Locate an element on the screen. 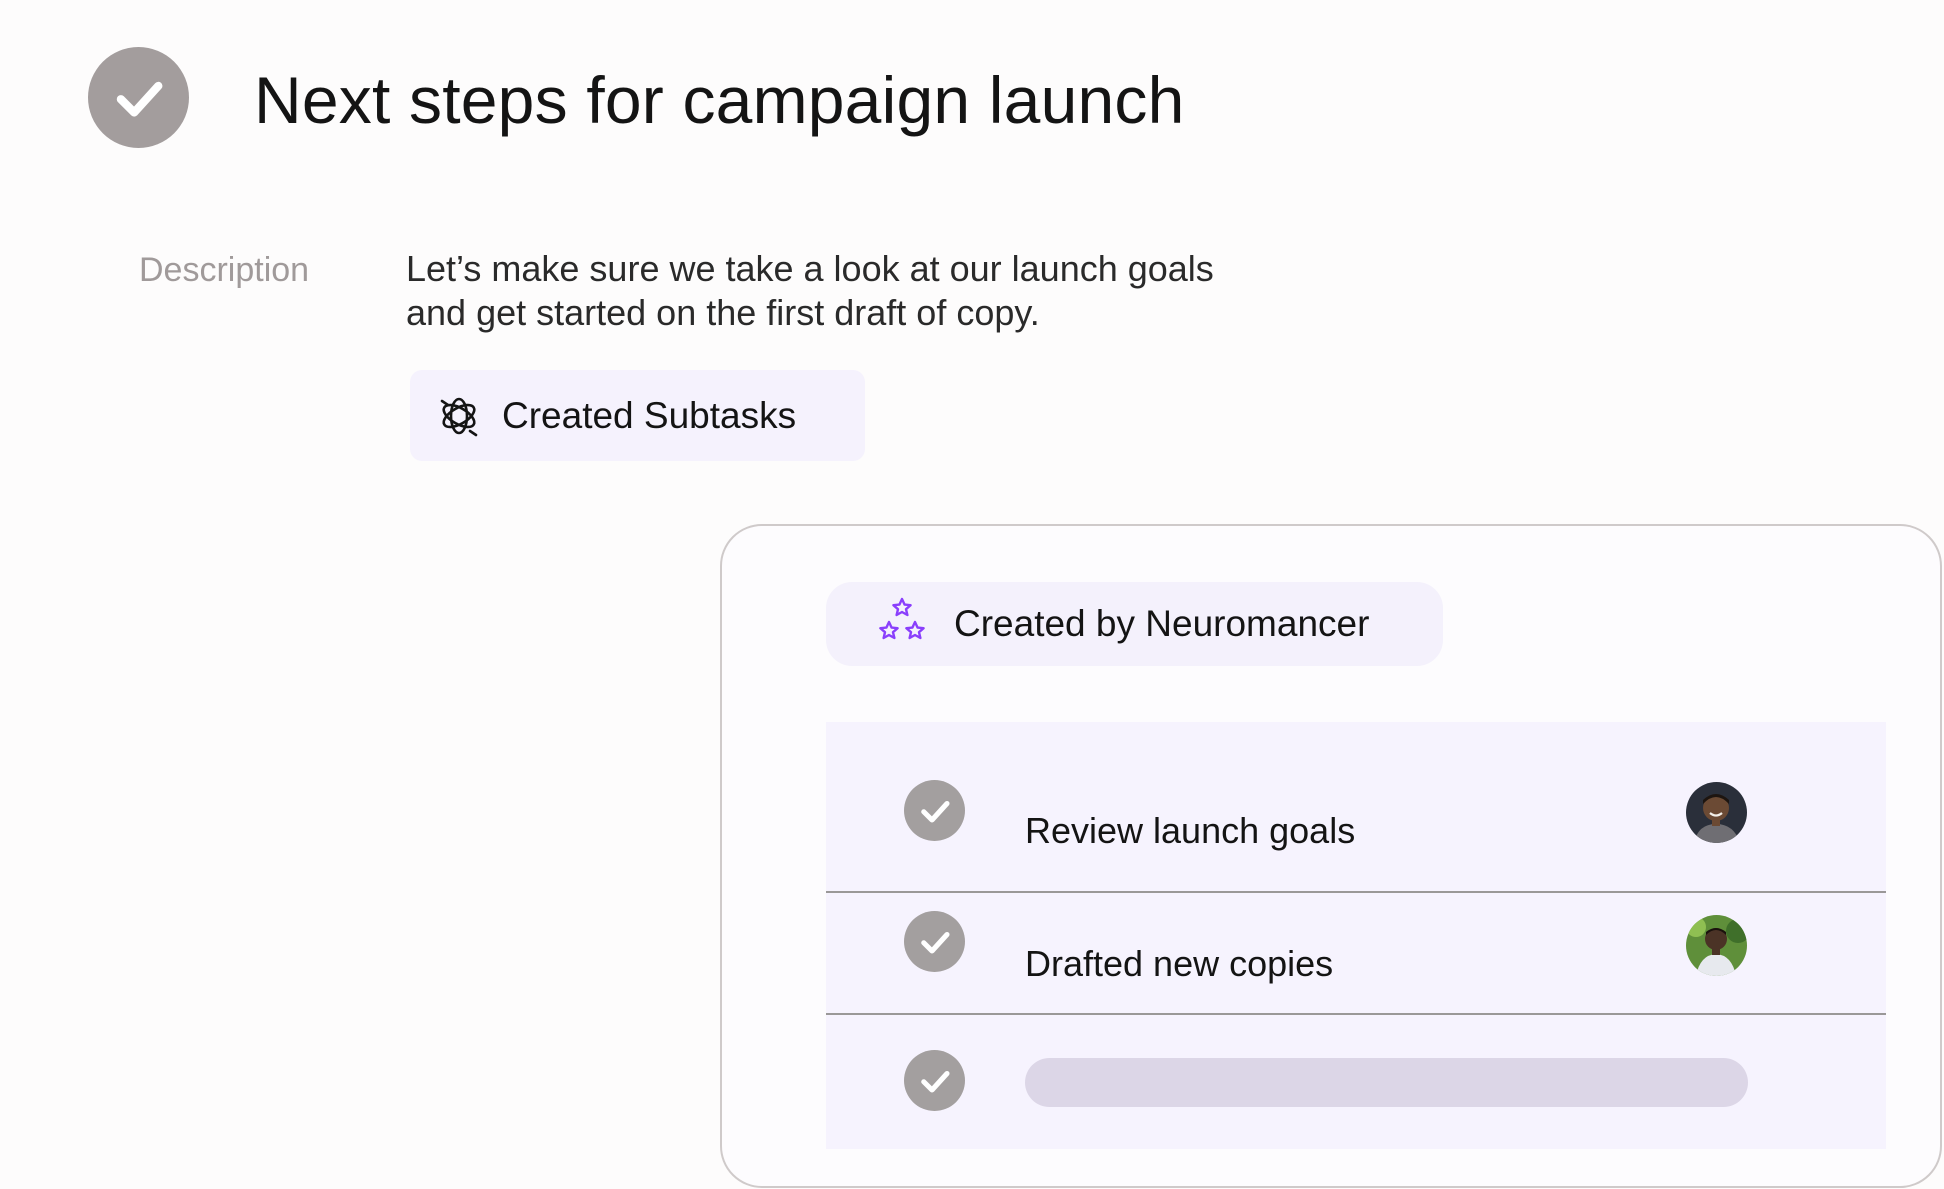 The height and width of the screenshot is (1189, 1944). created-by-badge: Created by Neuromancer is located at coordinates (1134, 624).